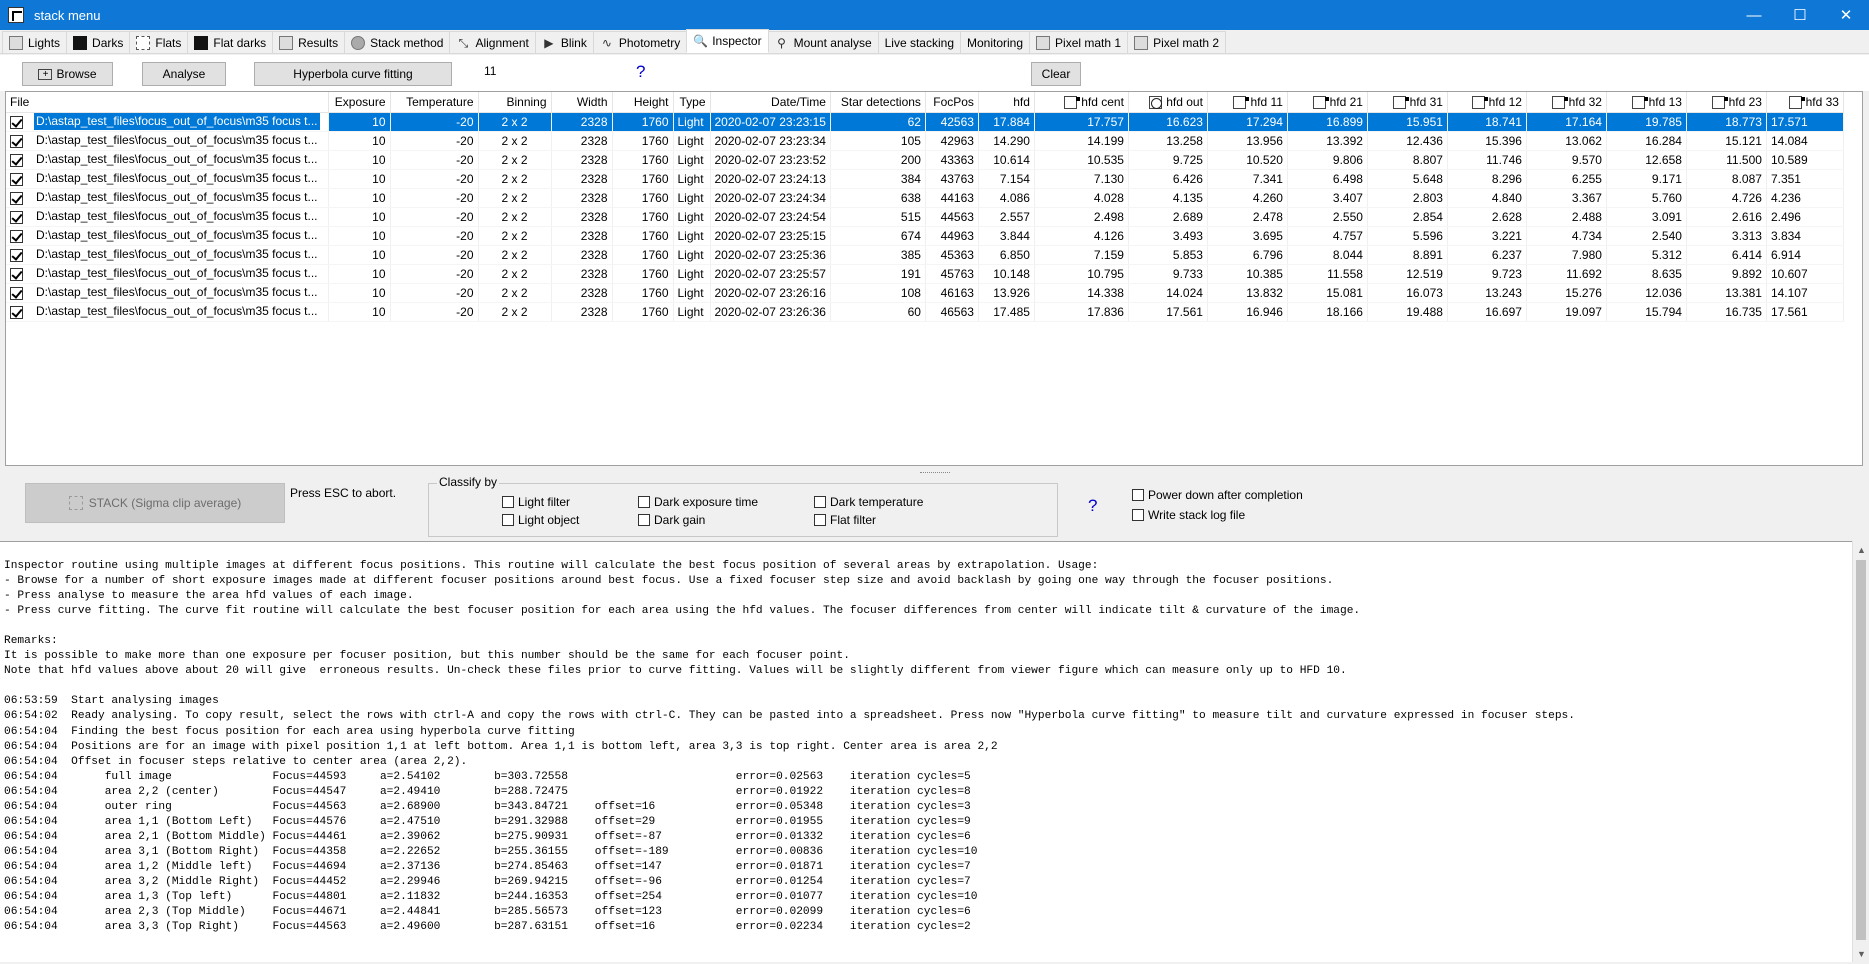  Describe the element at coordinates (1081, 102) in the screenshot. I see `column-header-hfd-cent: hfd cent` at that location.